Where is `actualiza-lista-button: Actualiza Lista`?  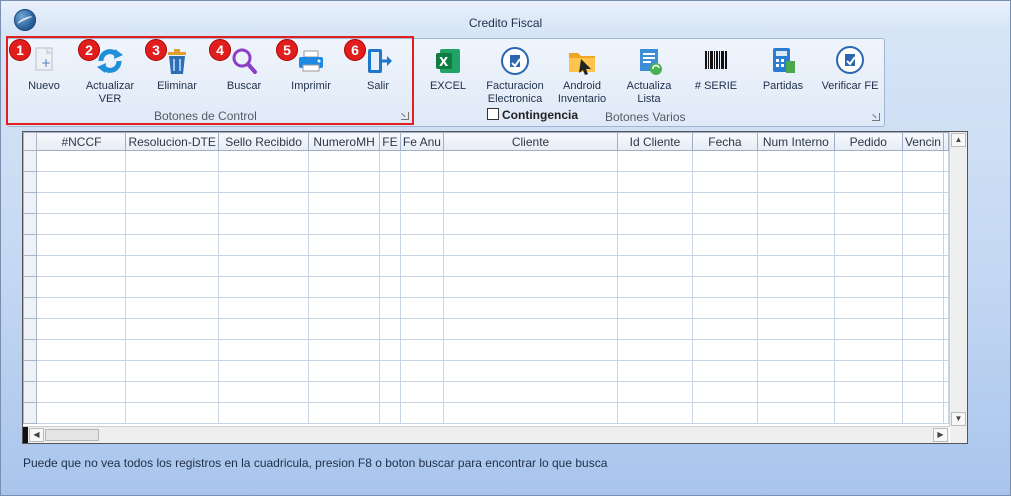
actualiza-lista-button: Actualiza Lista is located at coordinates (649, 75).